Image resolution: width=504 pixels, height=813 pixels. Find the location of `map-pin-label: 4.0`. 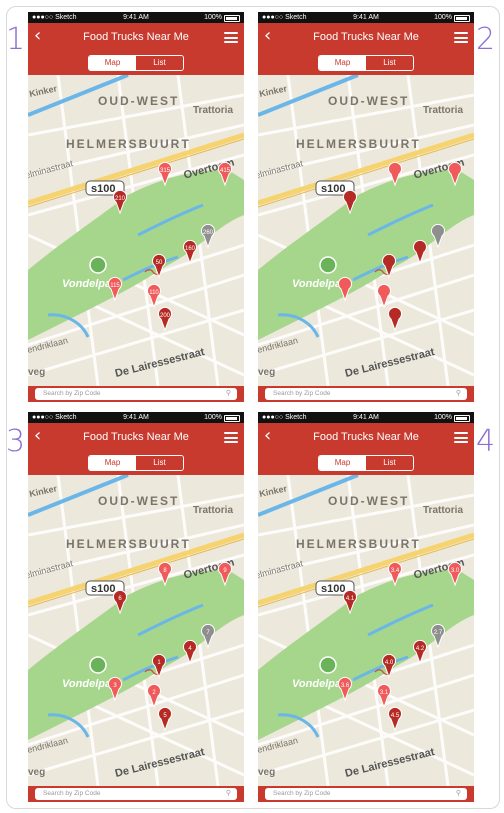

map-pin-label: 4.0 is located at coordinates (389, 663).